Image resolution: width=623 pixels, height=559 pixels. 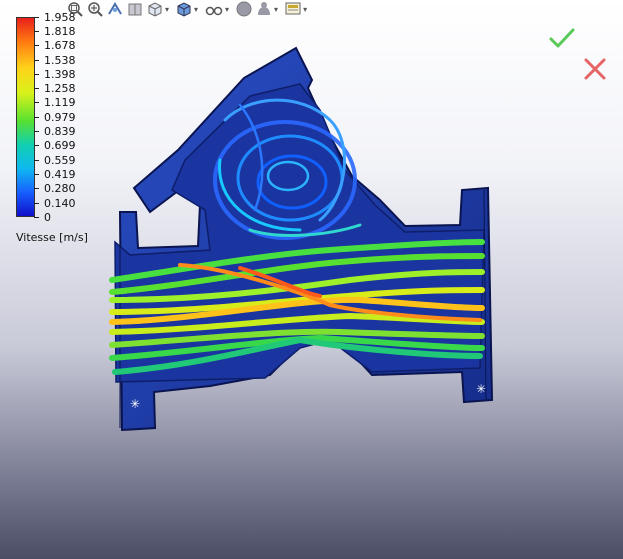 I want to click on checkmark-icon, so click(x=562, y=38).